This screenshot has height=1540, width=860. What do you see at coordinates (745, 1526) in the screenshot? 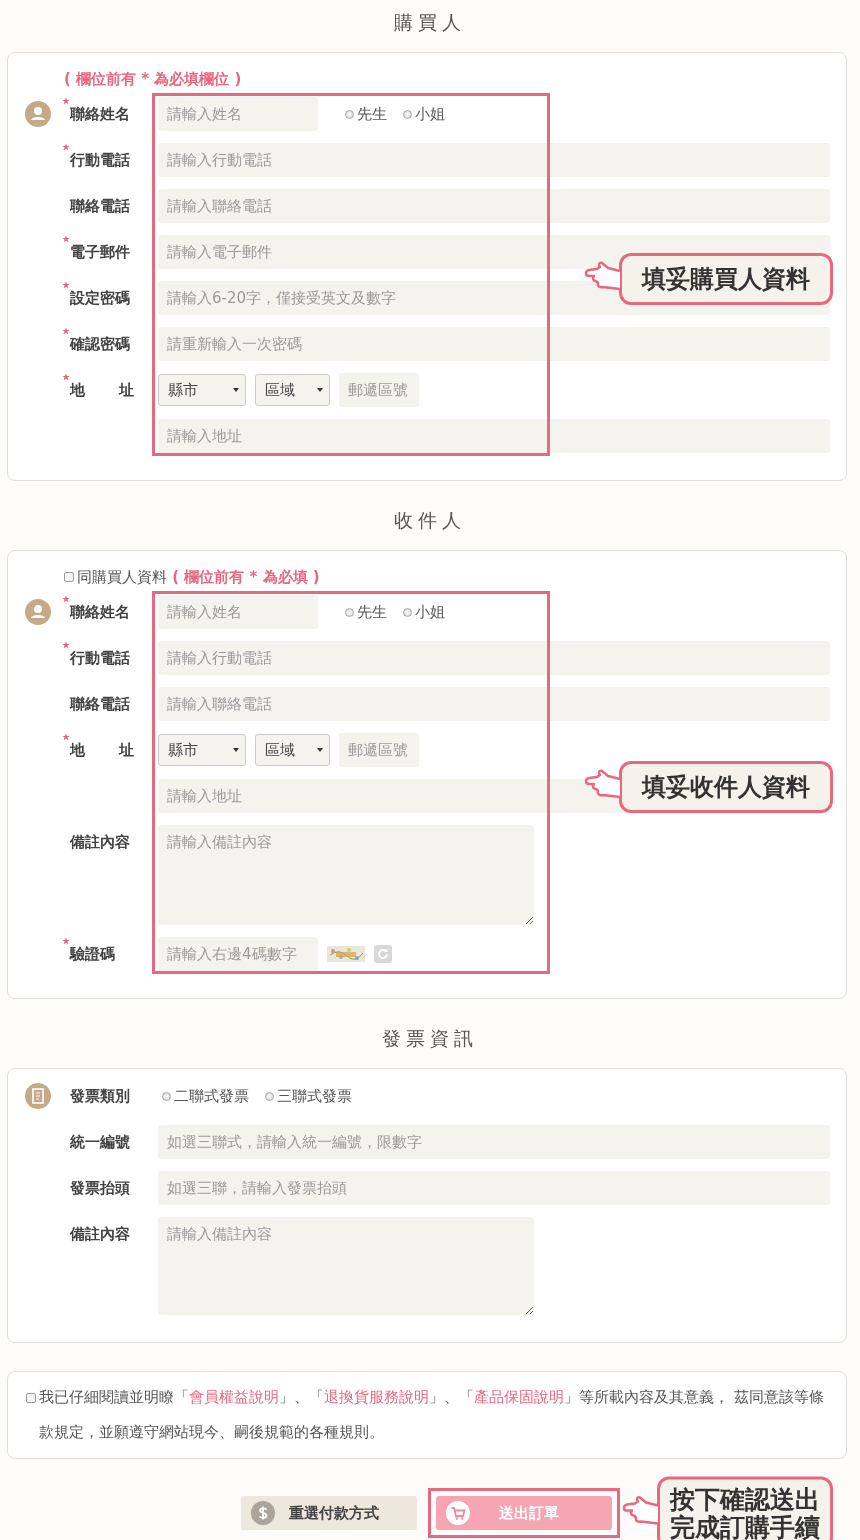
I see `callout-text: 完成訂購手續` at bounding box center [745, 1526].